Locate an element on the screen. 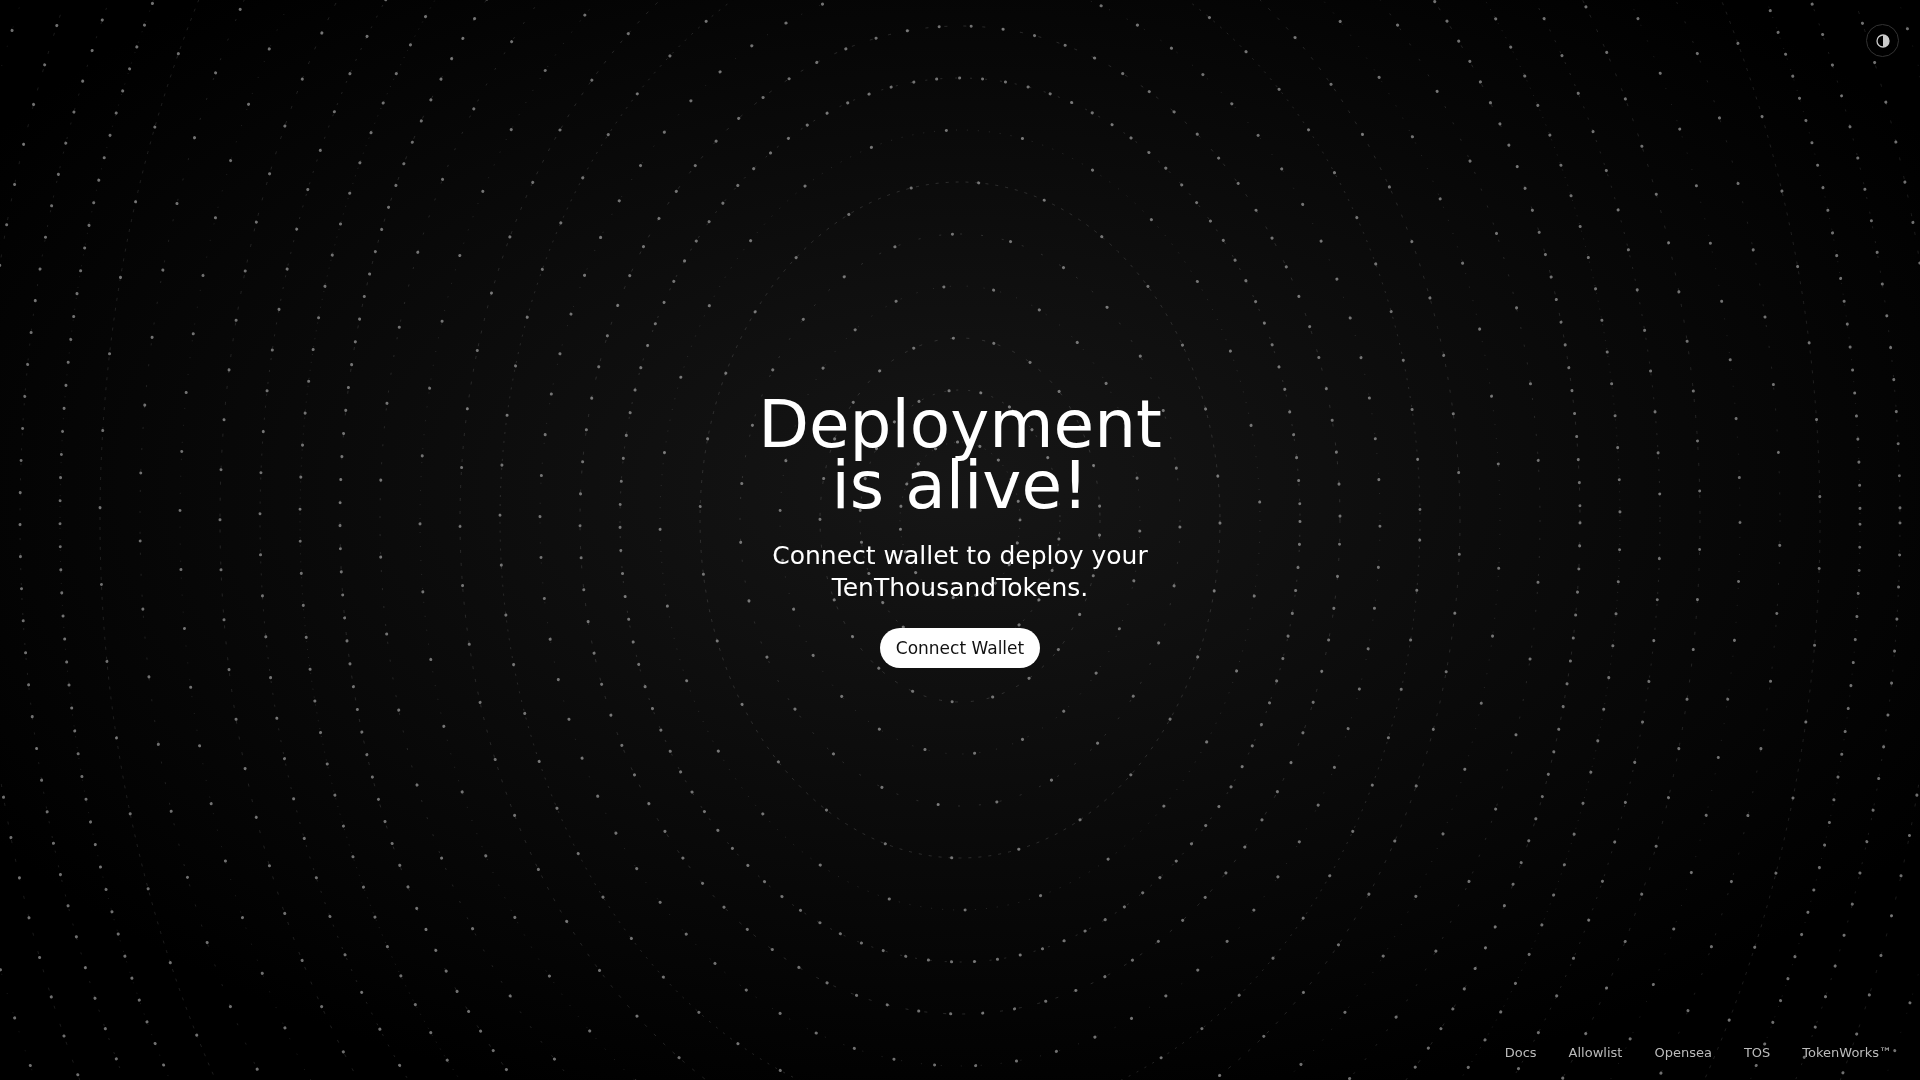 The height and width of the screenshot is (1080, 1920). contrast-icon is located at coordinates (1882, 40).